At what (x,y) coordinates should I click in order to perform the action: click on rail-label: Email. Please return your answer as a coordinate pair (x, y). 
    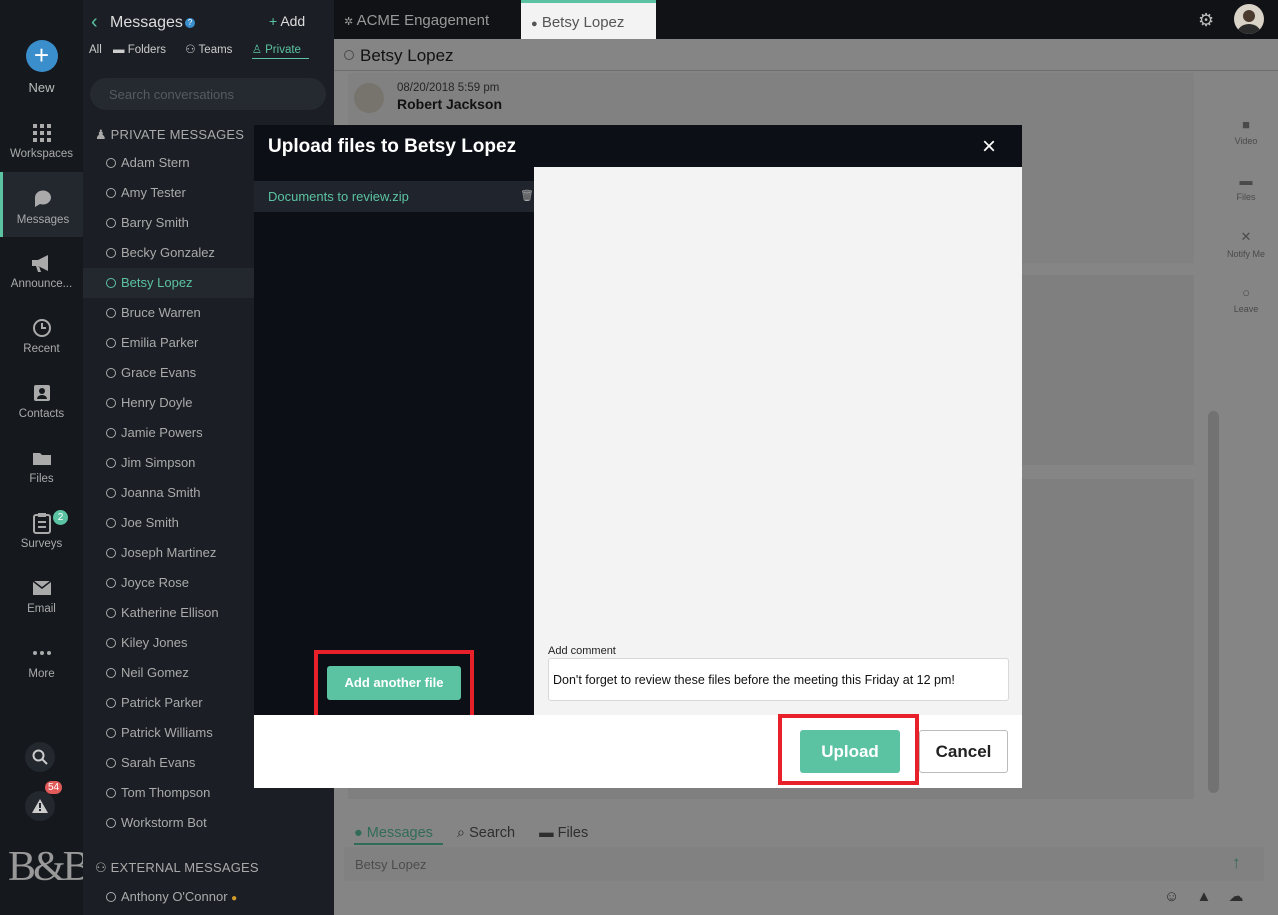
    Looking at the image, I should click on (41, 609).